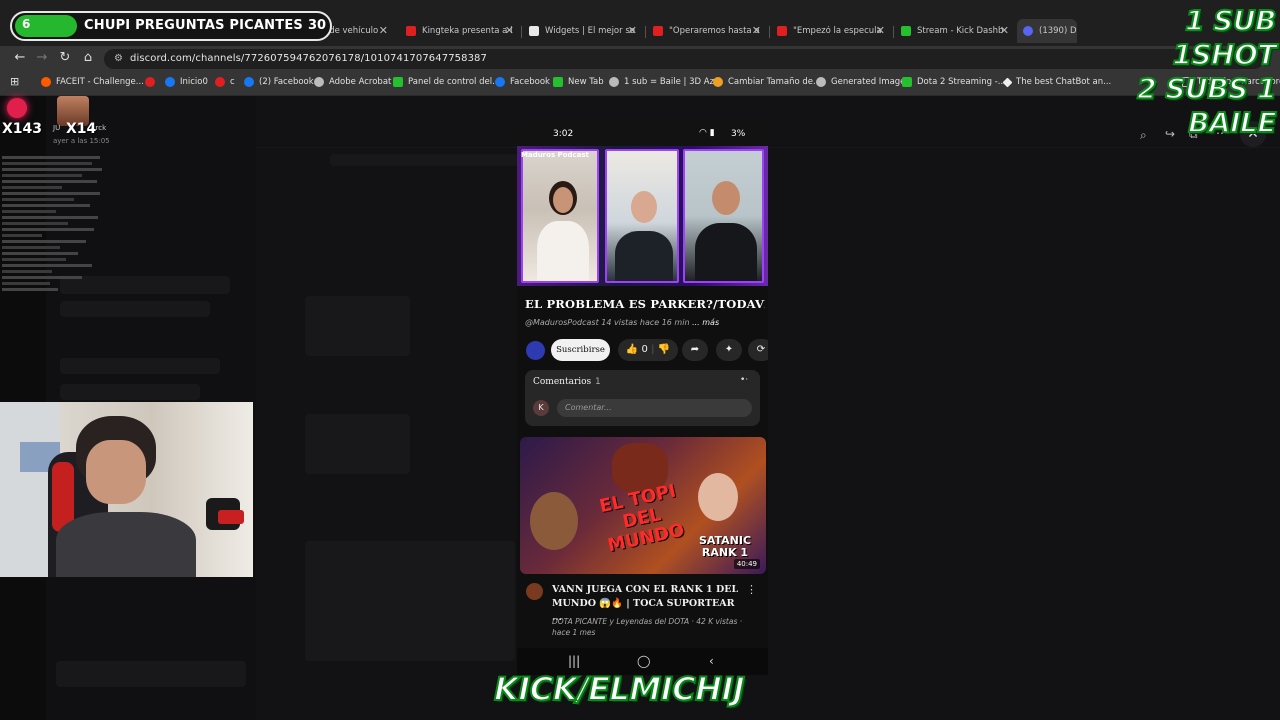 This screenshot has width=1280, height=720. What do you see at coordinates (541, 408) in the screenshot?
I see `comment-avatar: K` at bounding box center [541, 408].